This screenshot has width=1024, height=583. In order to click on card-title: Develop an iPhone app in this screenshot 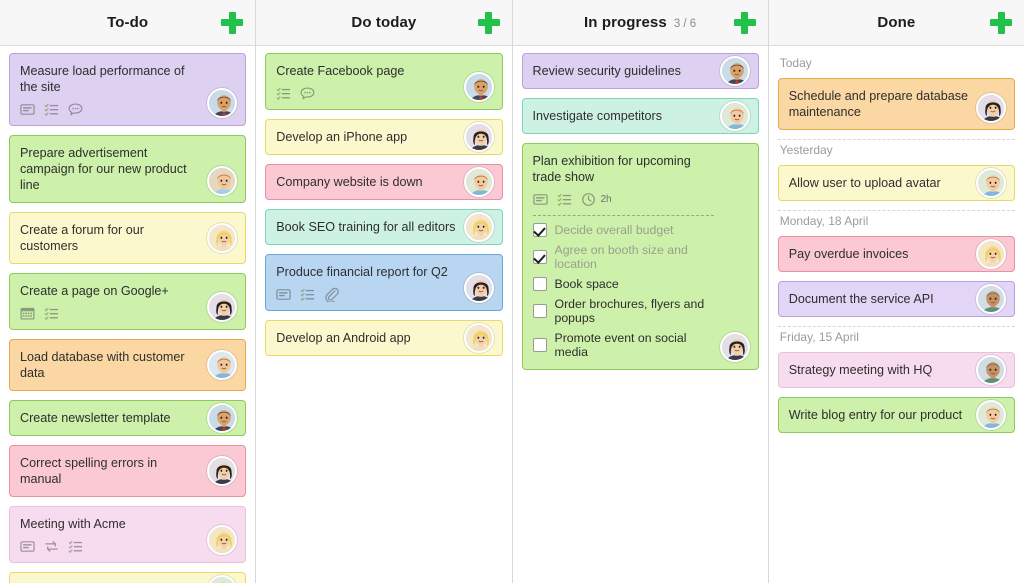, I will do `click(342, 137)`.